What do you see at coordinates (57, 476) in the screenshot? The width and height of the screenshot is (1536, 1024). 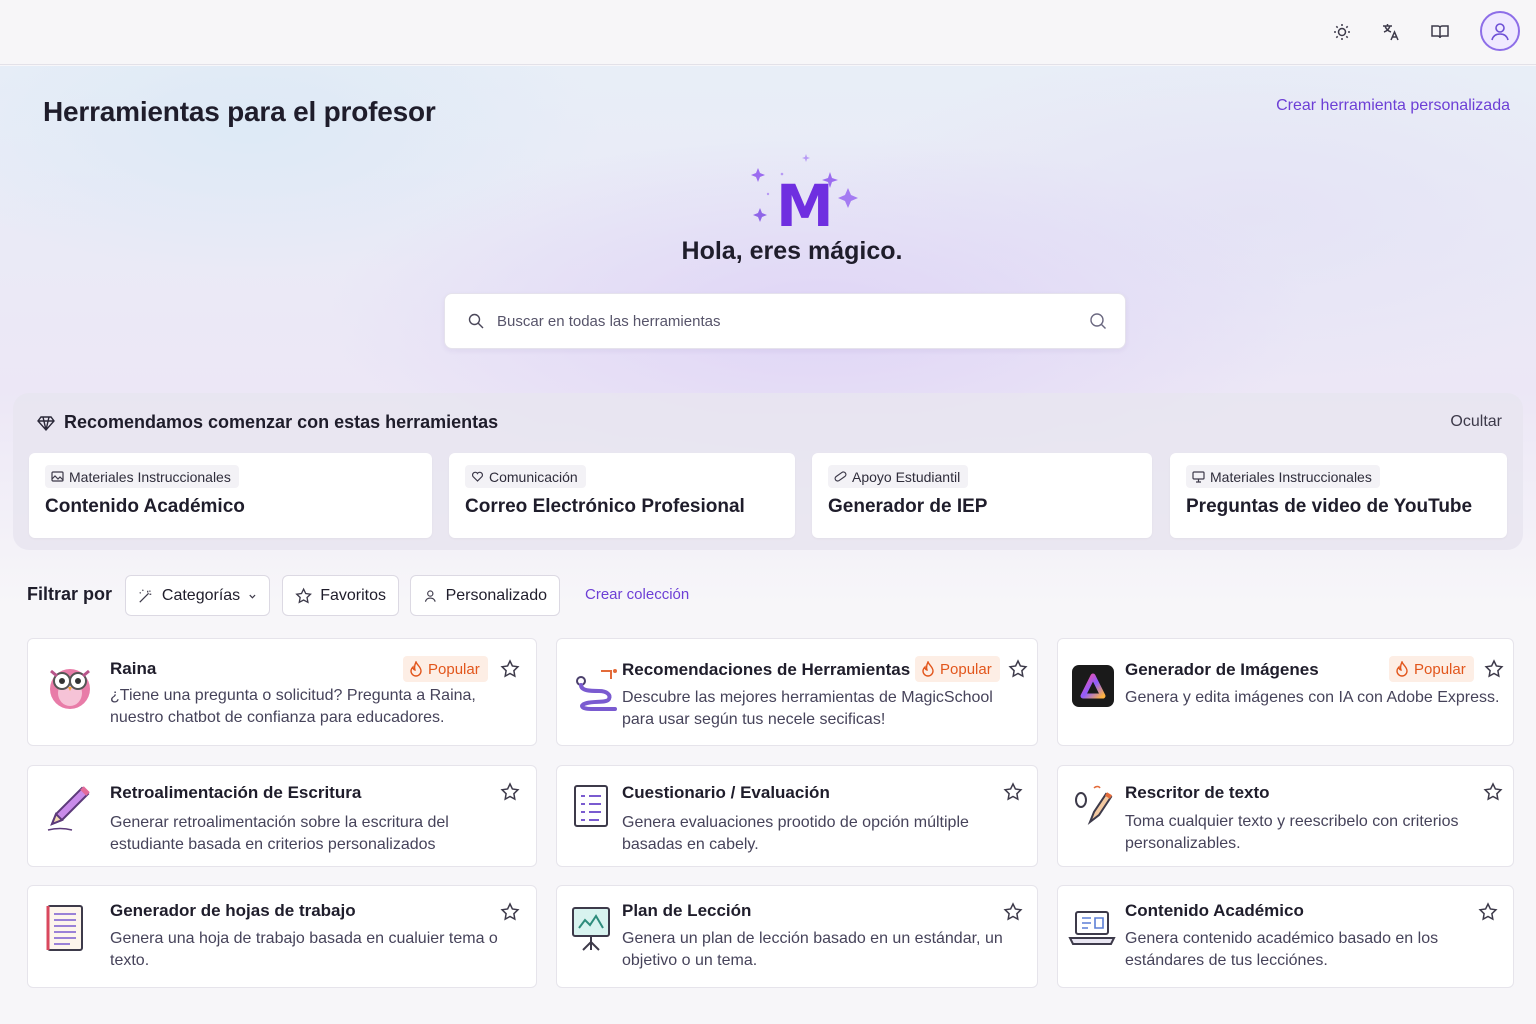 I see `image-icon` at bounding box center [57, 476].